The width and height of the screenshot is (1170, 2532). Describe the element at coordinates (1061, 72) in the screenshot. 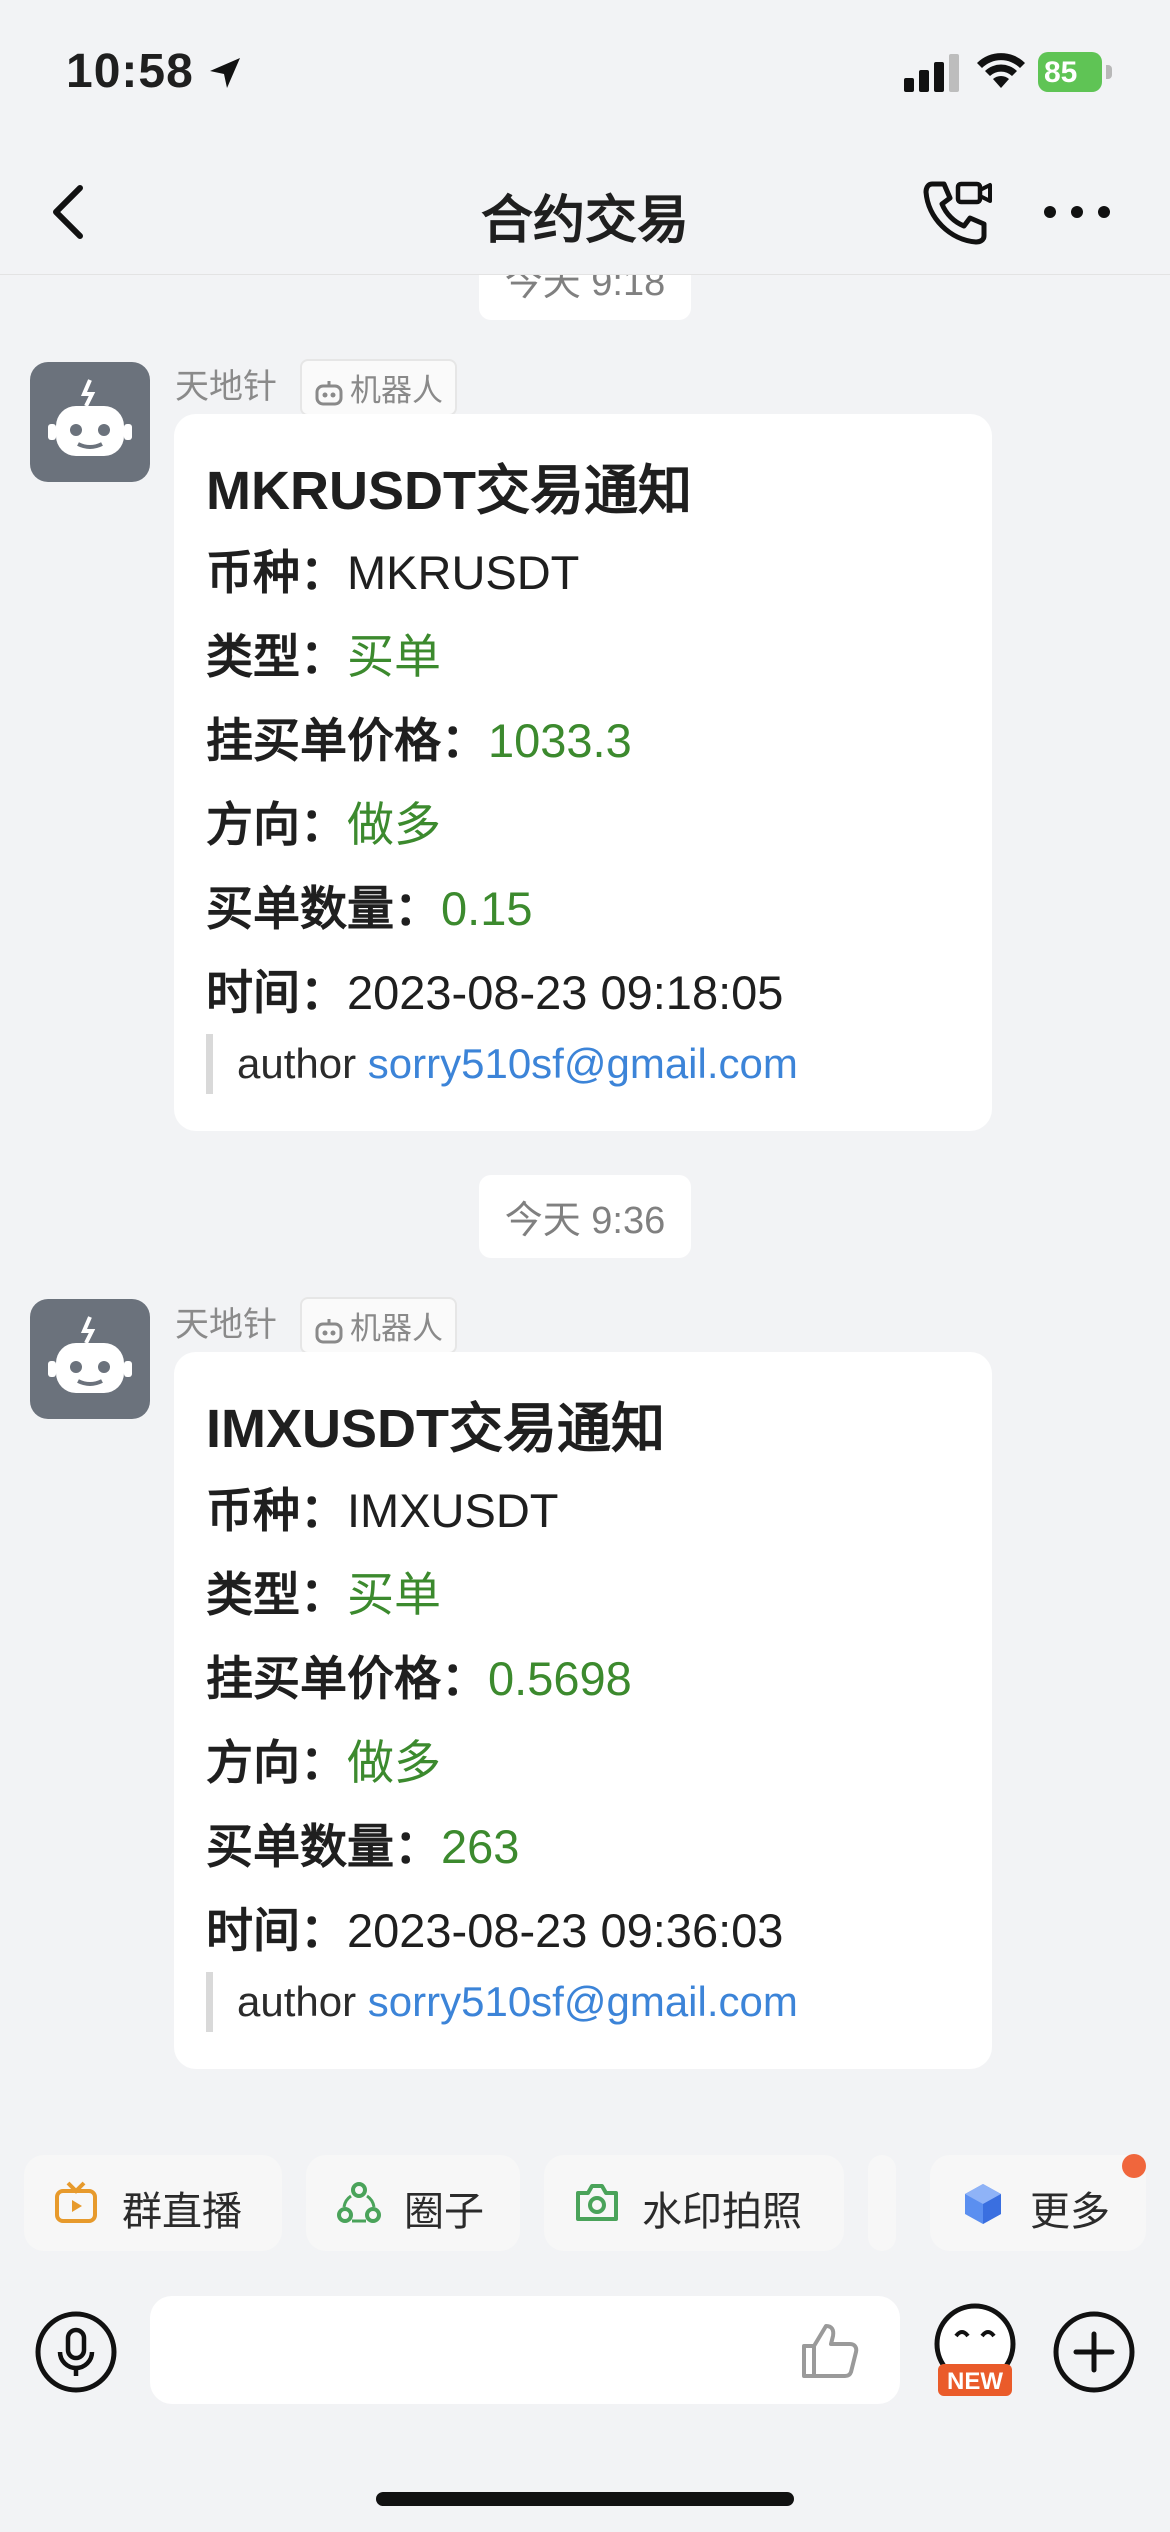

I see `battery-percent: 85` at that location.